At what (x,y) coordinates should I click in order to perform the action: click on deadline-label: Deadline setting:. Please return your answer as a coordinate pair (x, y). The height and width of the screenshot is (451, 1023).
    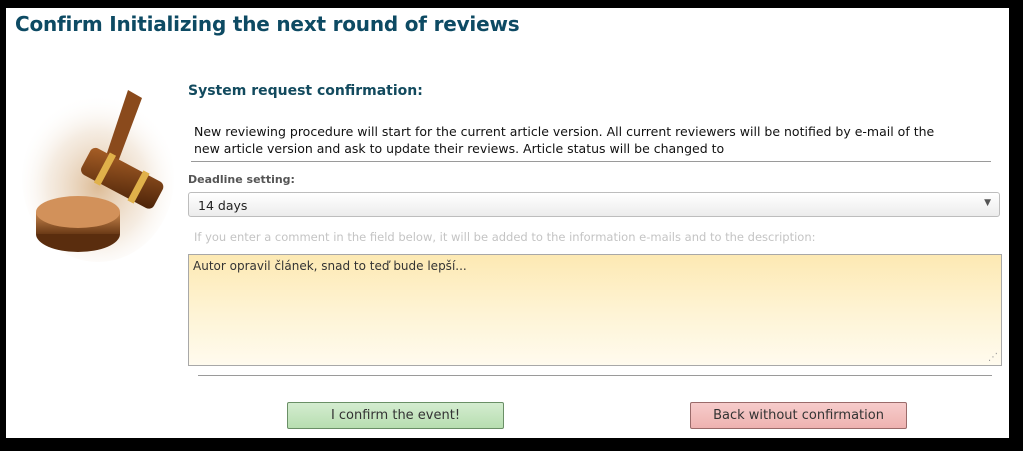
    Looking at the image, I should click on (241, 179).